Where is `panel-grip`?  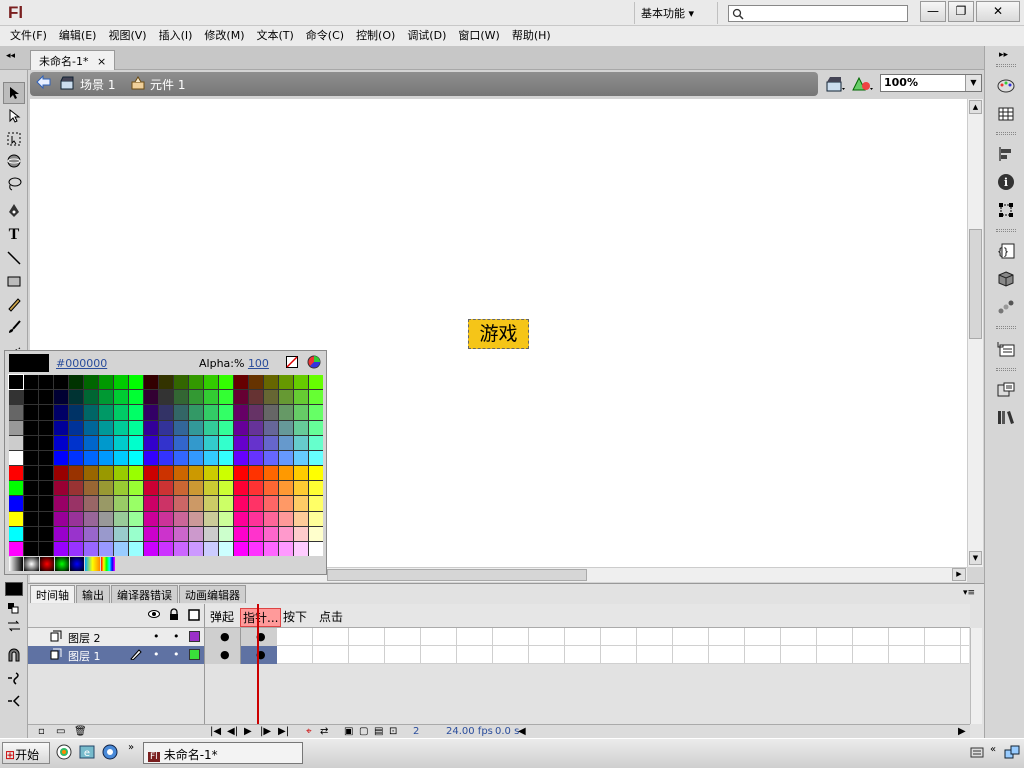 panel-grip is located at coordinates (1006, 230).